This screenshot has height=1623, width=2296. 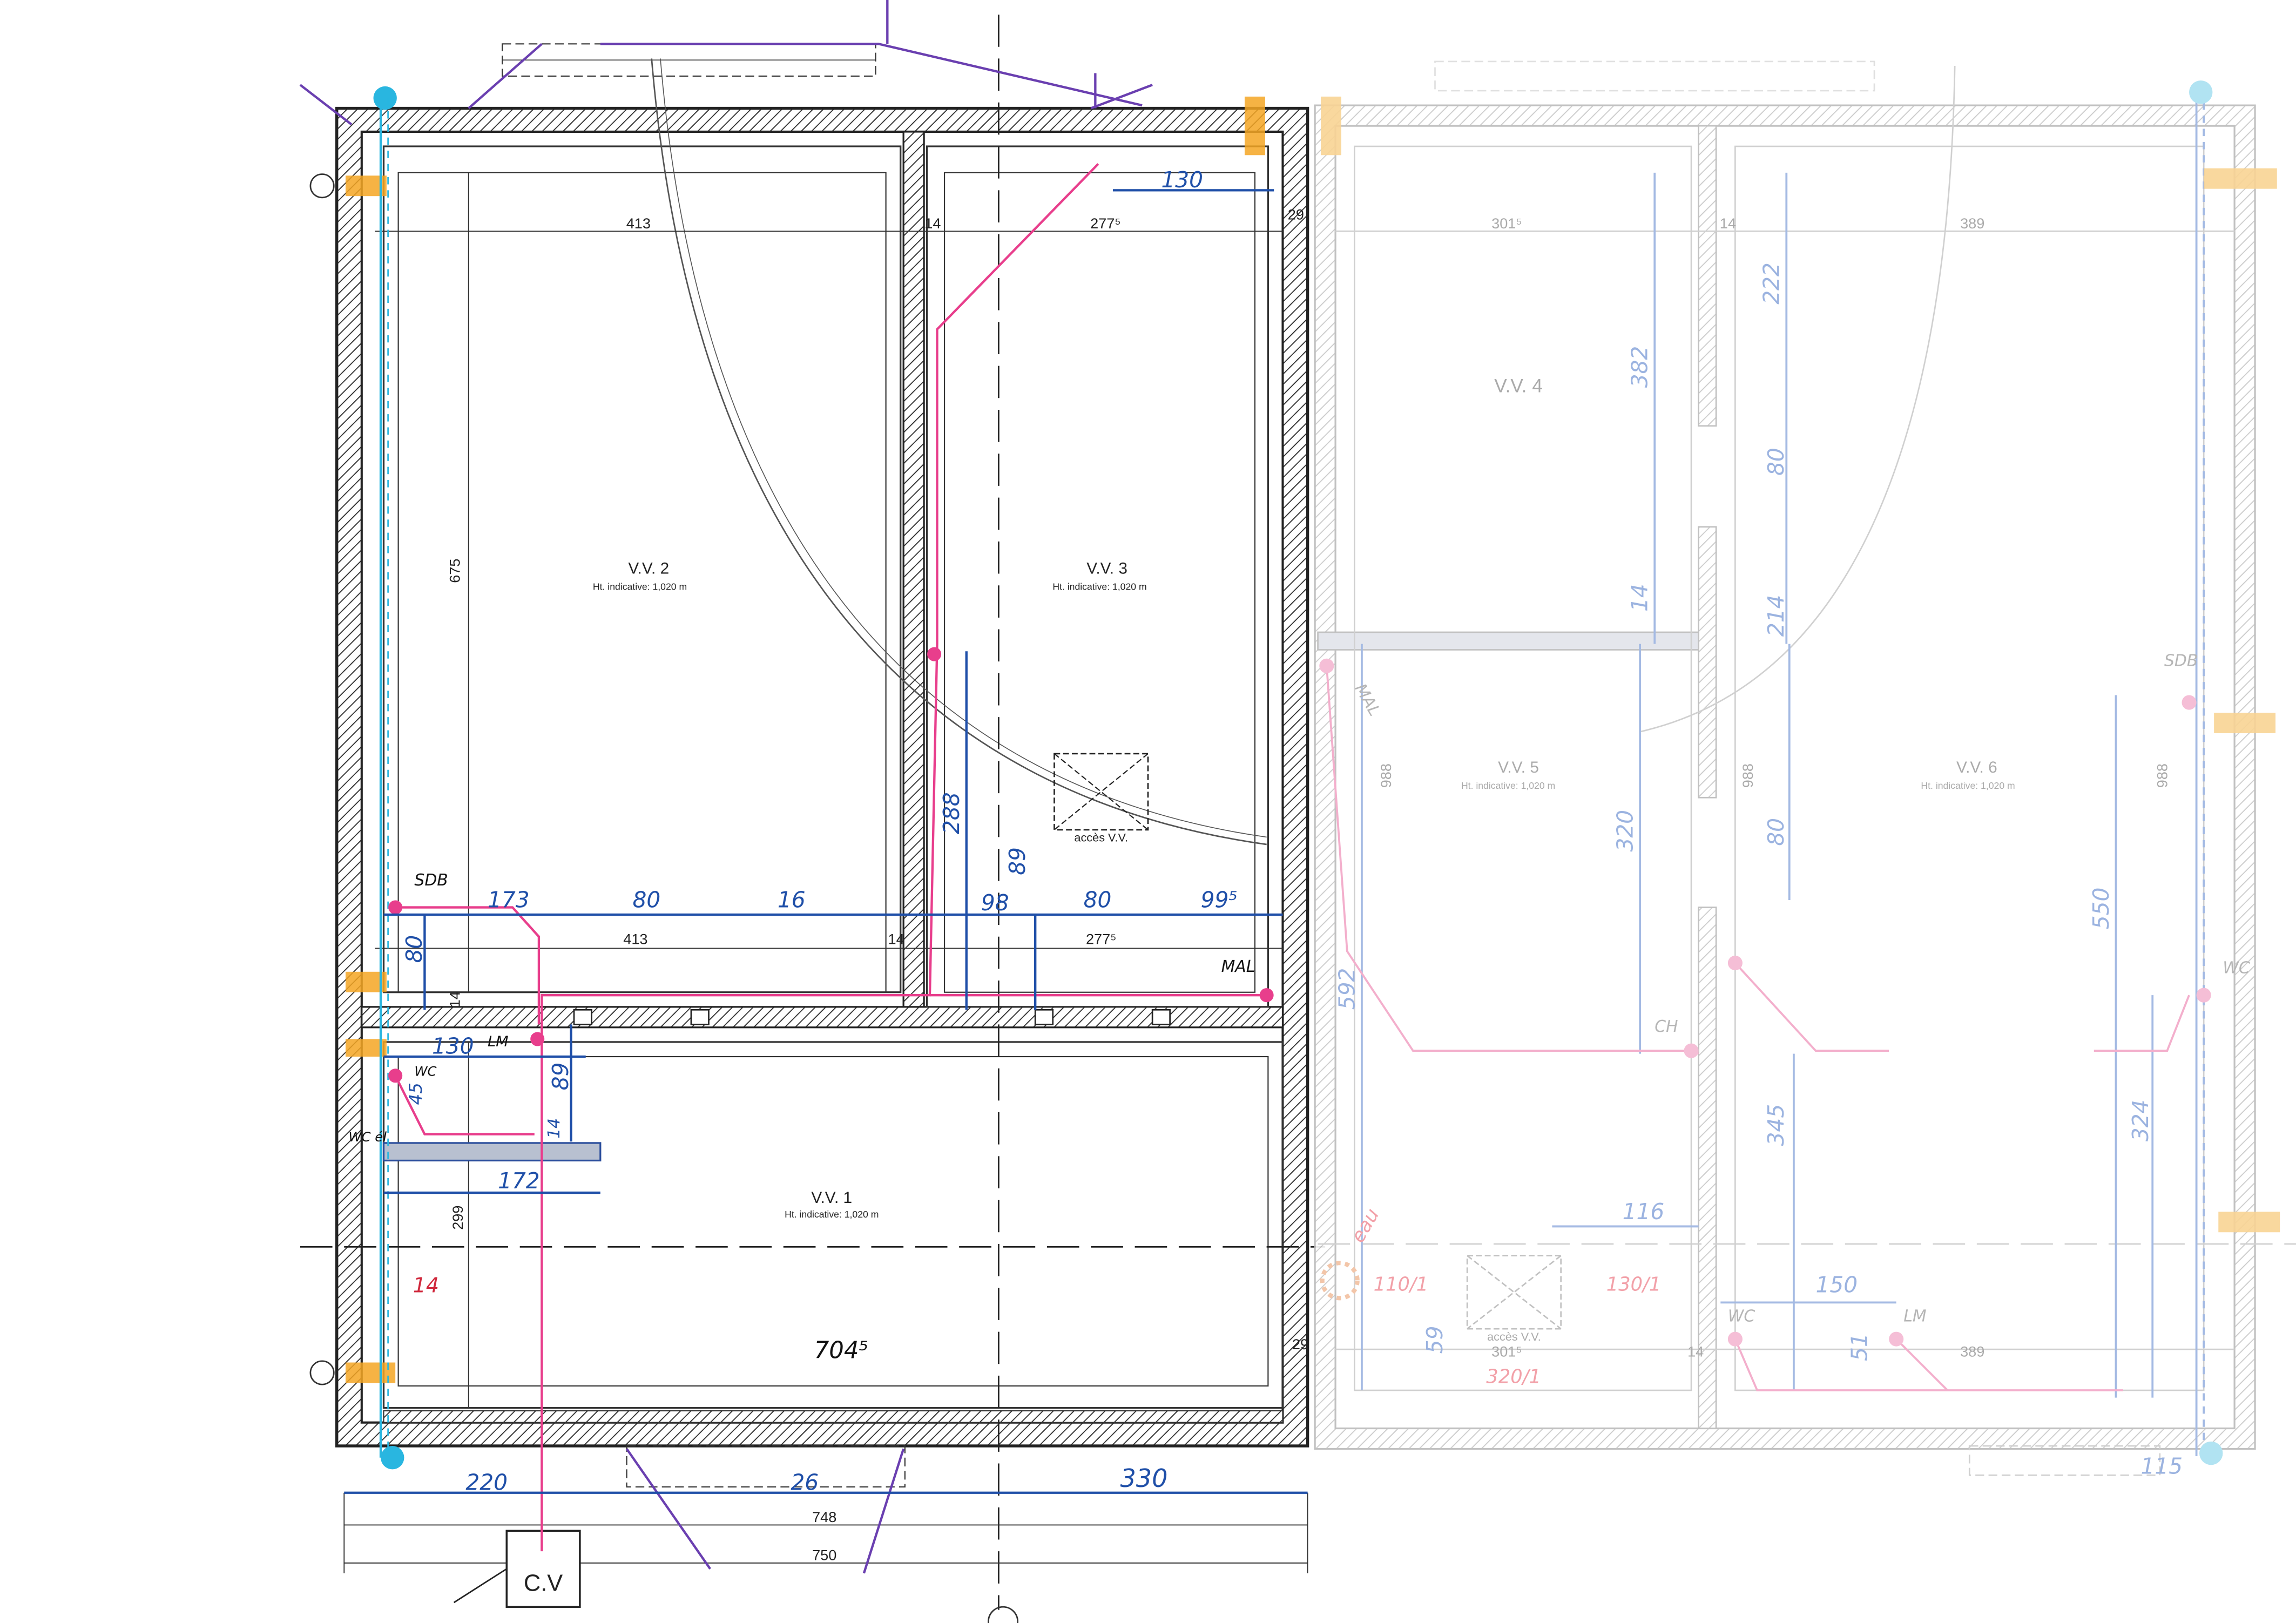 What do you see at coordinates (1365, 1225) in the screenshot?
I see `fr-eau: eau` at bounding box center [1365, 1225].